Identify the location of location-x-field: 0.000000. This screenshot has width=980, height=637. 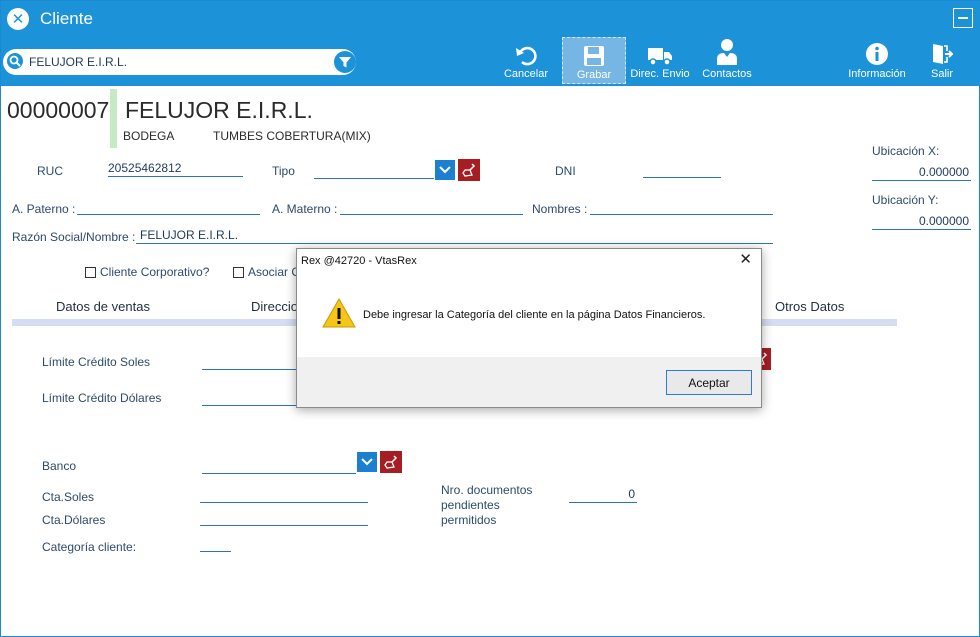
(921, 173).